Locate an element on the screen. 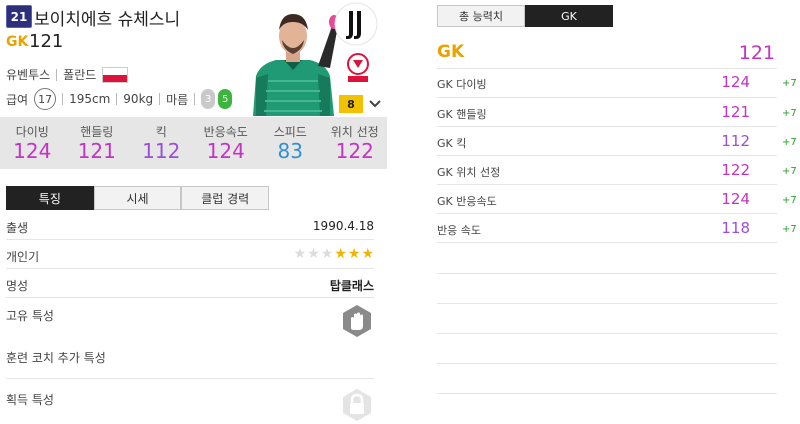 This screenshot has height=424, width=800. stat-handling: 핸들링 121 is located at coordinates (97, 143).